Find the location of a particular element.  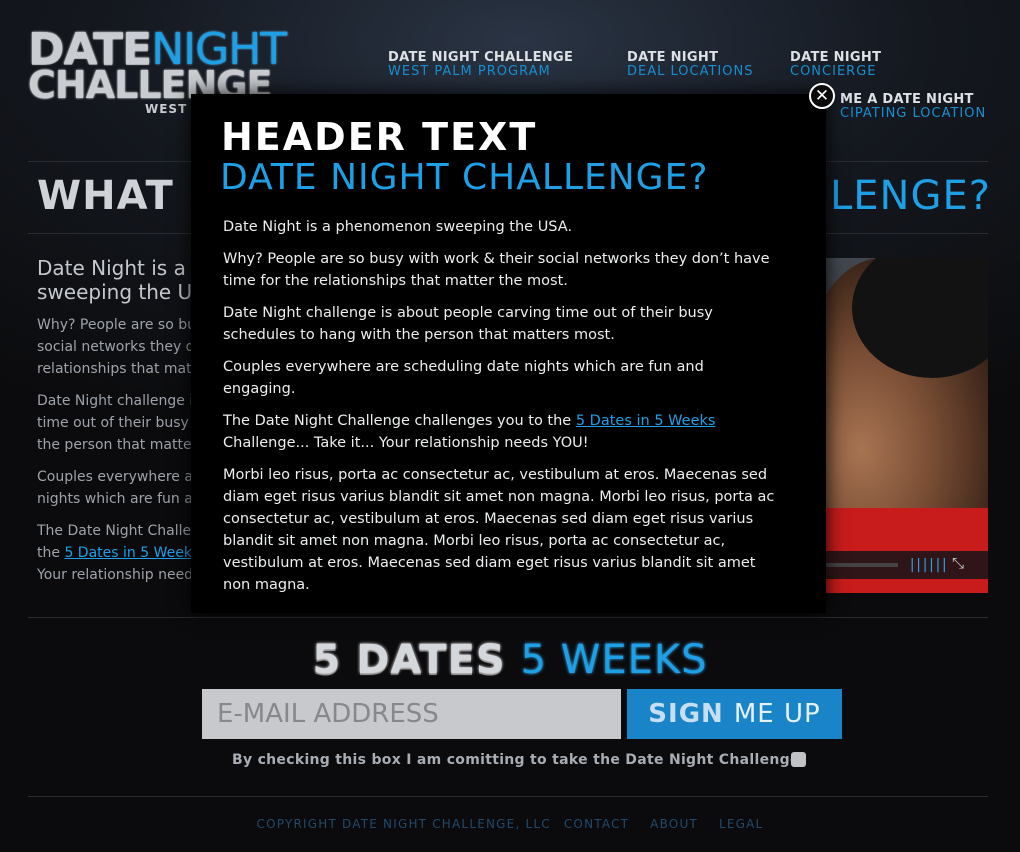

nav-item-west-palm-program: DATE NIGHT CHALLENGE WEST PALM PROGRAM is located at coordinates (481, 65).